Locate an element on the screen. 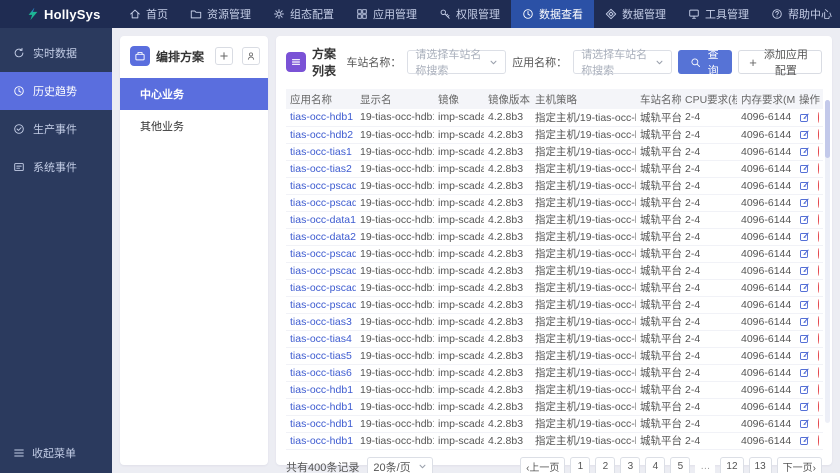 This screenshot has width=840, height=473. sidebar-item: 历史趋势 is located at coordinates (56, 91).